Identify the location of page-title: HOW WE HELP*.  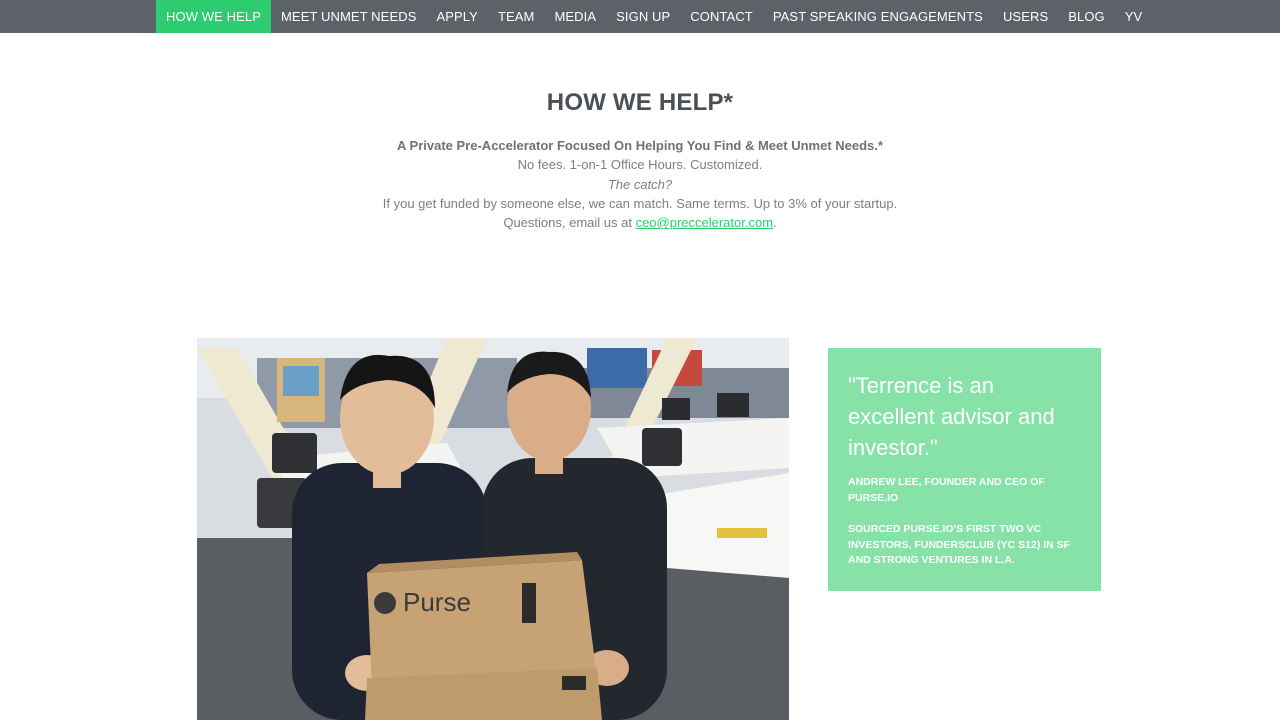
(640, 102).